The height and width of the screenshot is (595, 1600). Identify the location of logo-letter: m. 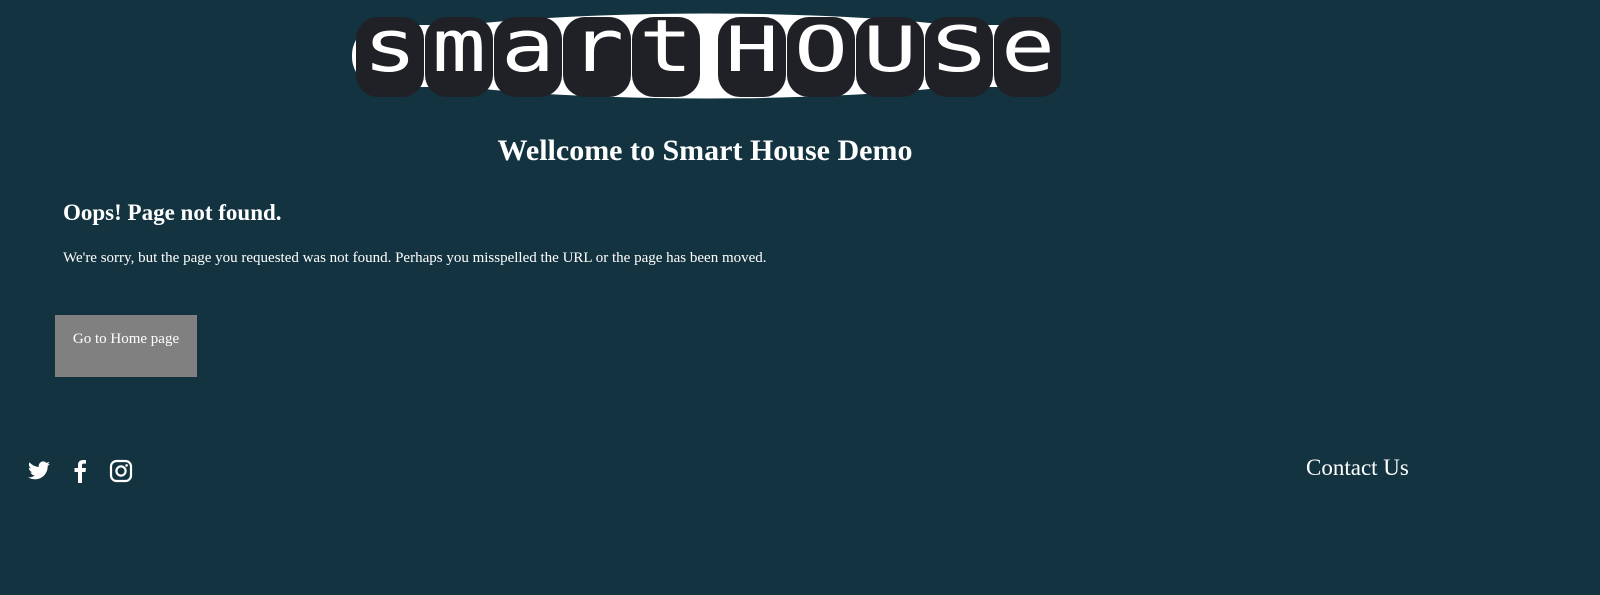
(459, 50).